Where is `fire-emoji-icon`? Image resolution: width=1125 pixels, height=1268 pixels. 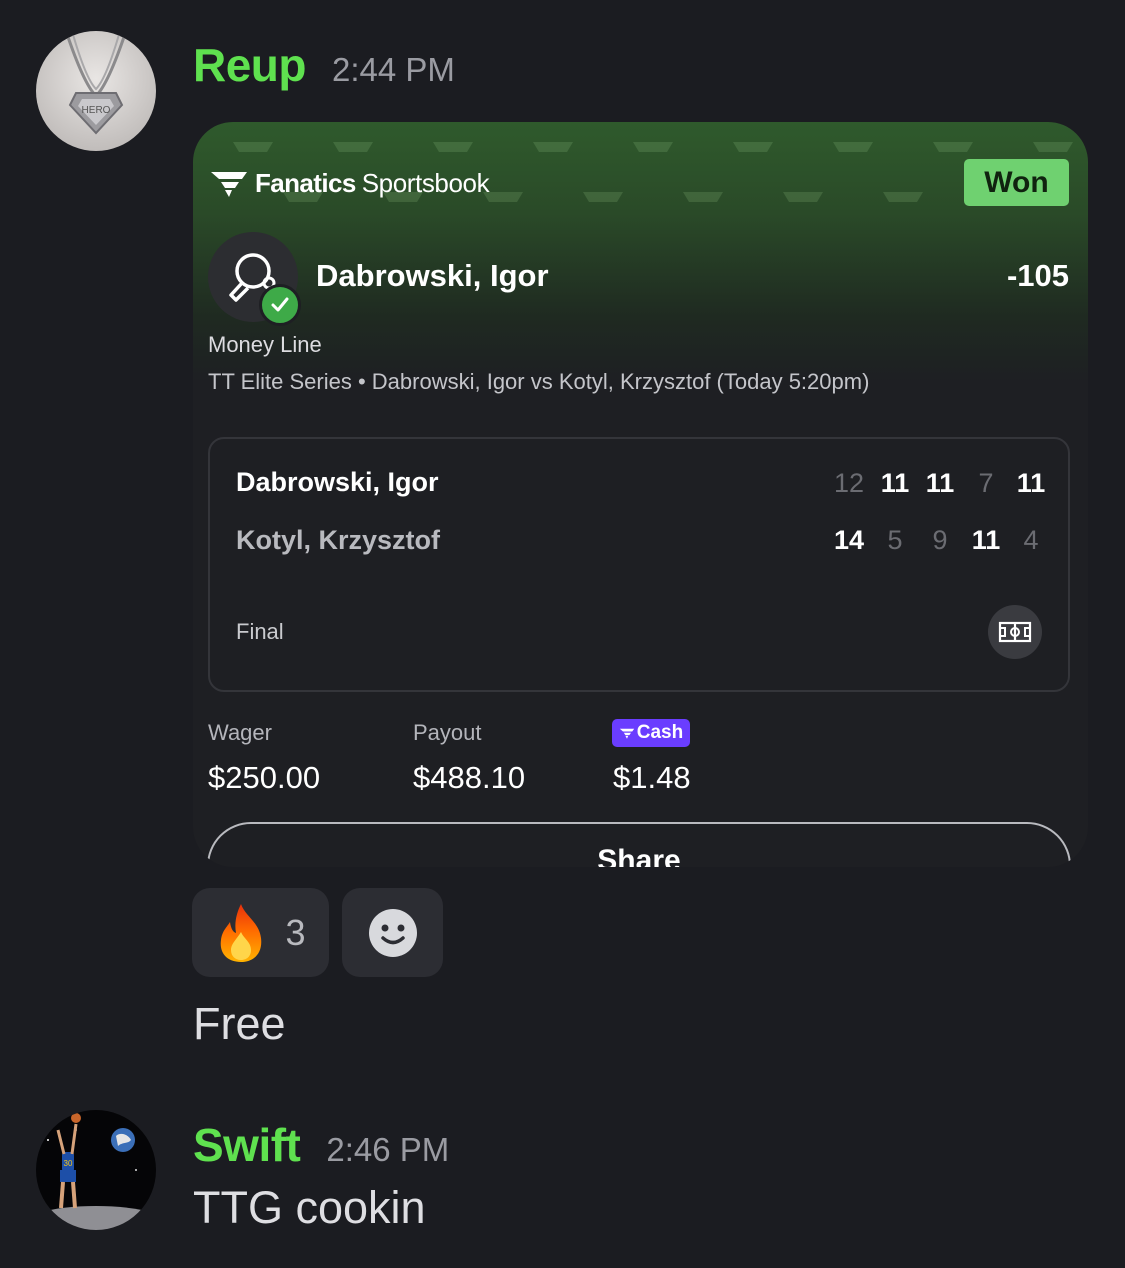
fire-emoji-icon is located at coordinates (241, 932).